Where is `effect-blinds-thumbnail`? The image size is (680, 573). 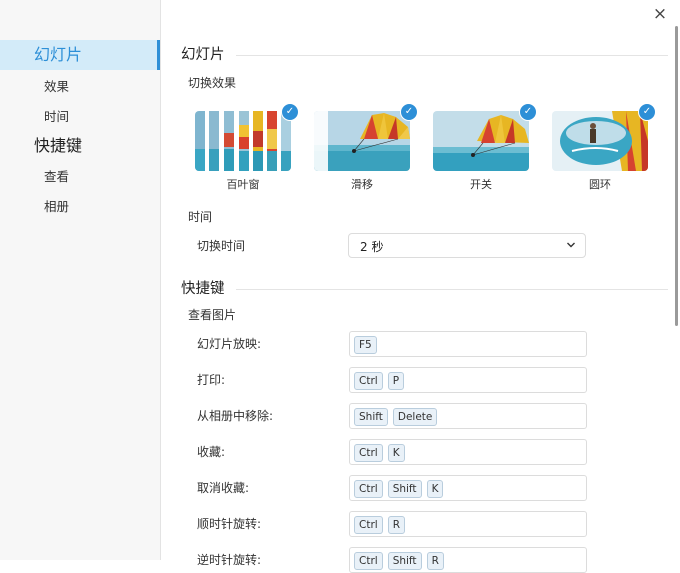 effect-blinds-thumbnail is located at coordinates (243, 141).